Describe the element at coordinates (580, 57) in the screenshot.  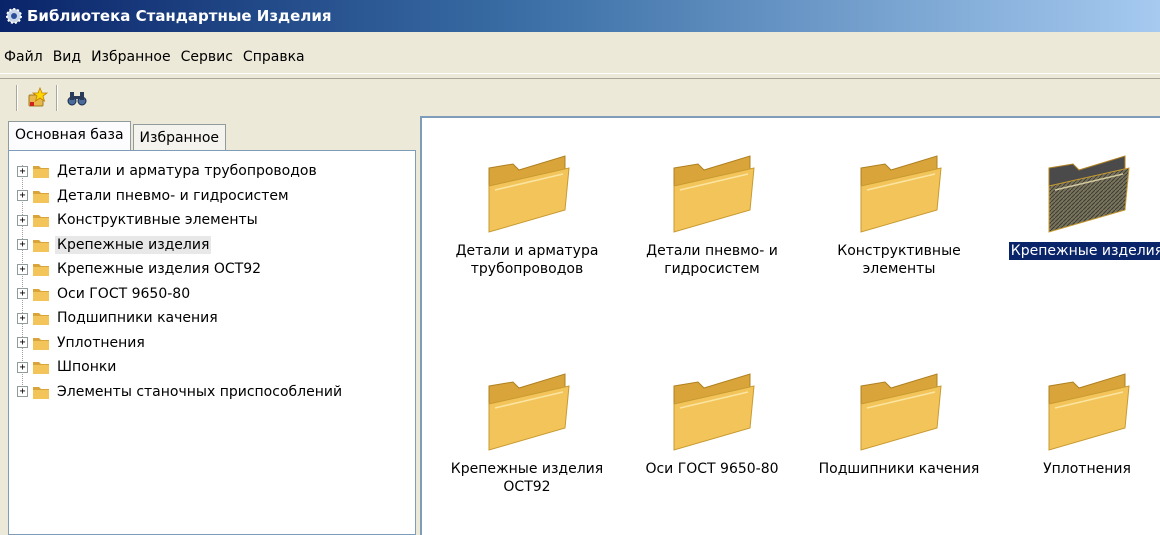
I see `menu-bar: Файл Вид Избранное Сервис Справка` at that location.